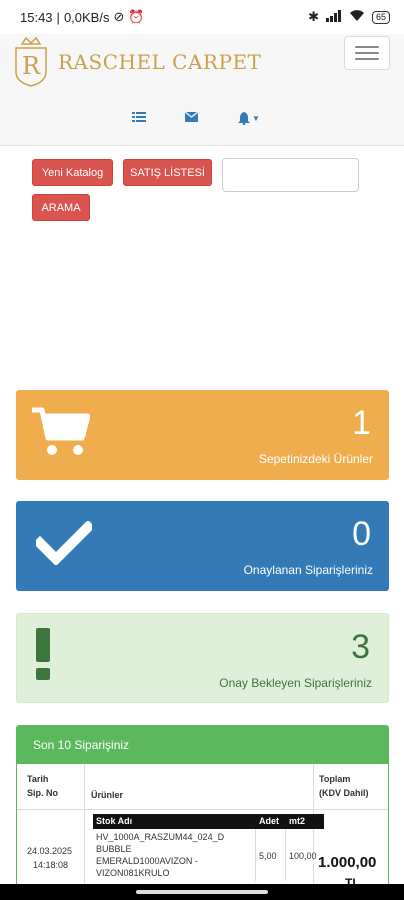 The image size is (404, 900). What do you see at coordinates (36, 17) in the screenshot?
I see `status-time: 15:43` at bounding box center [36, 17].